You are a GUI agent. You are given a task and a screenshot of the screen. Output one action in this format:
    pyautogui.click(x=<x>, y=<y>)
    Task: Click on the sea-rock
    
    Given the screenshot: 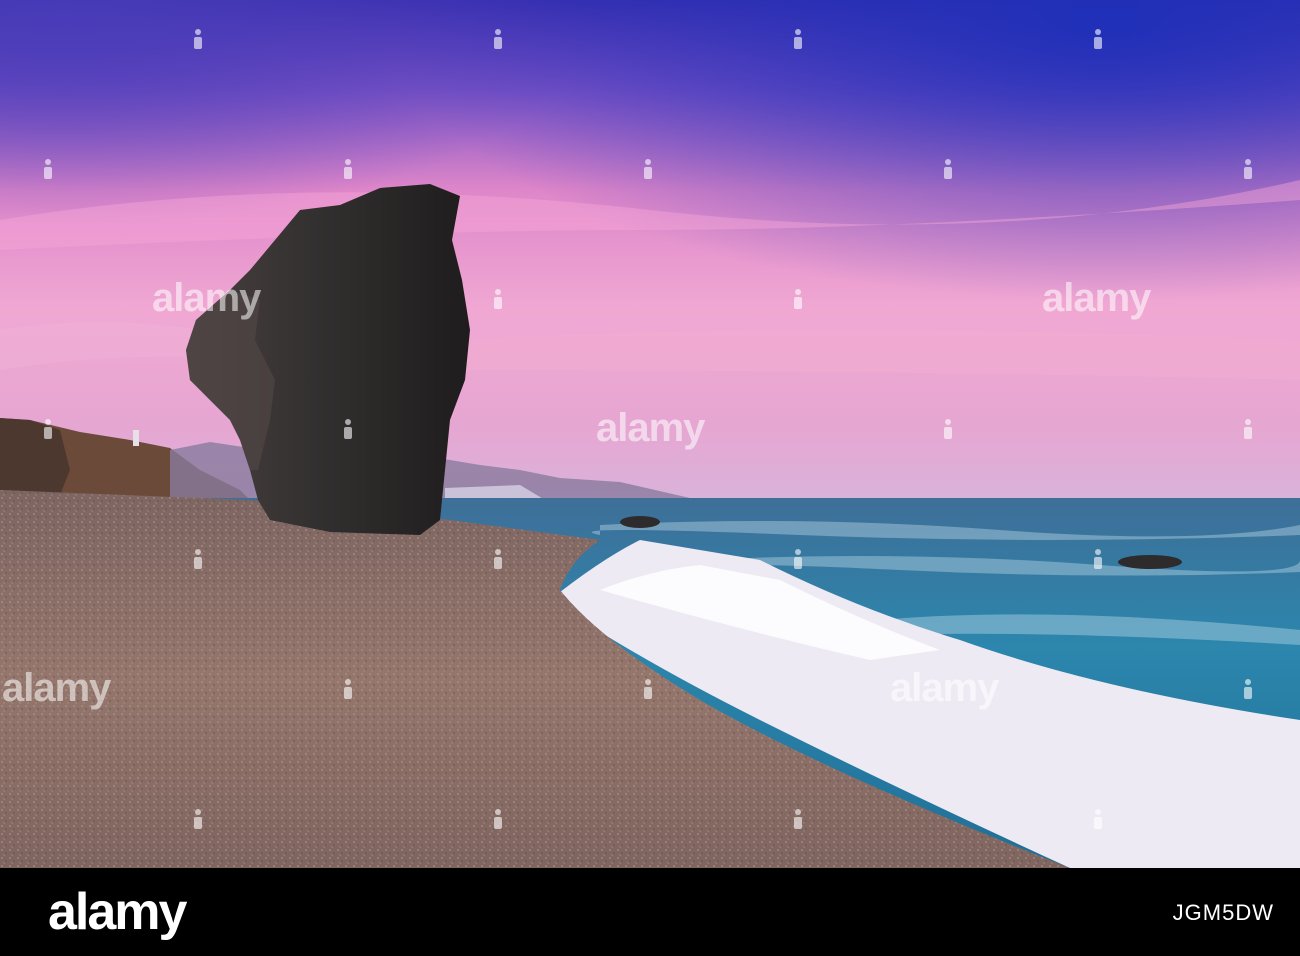 What is the action you would take?
    pyautogui.click(x=1150, y=562)
    